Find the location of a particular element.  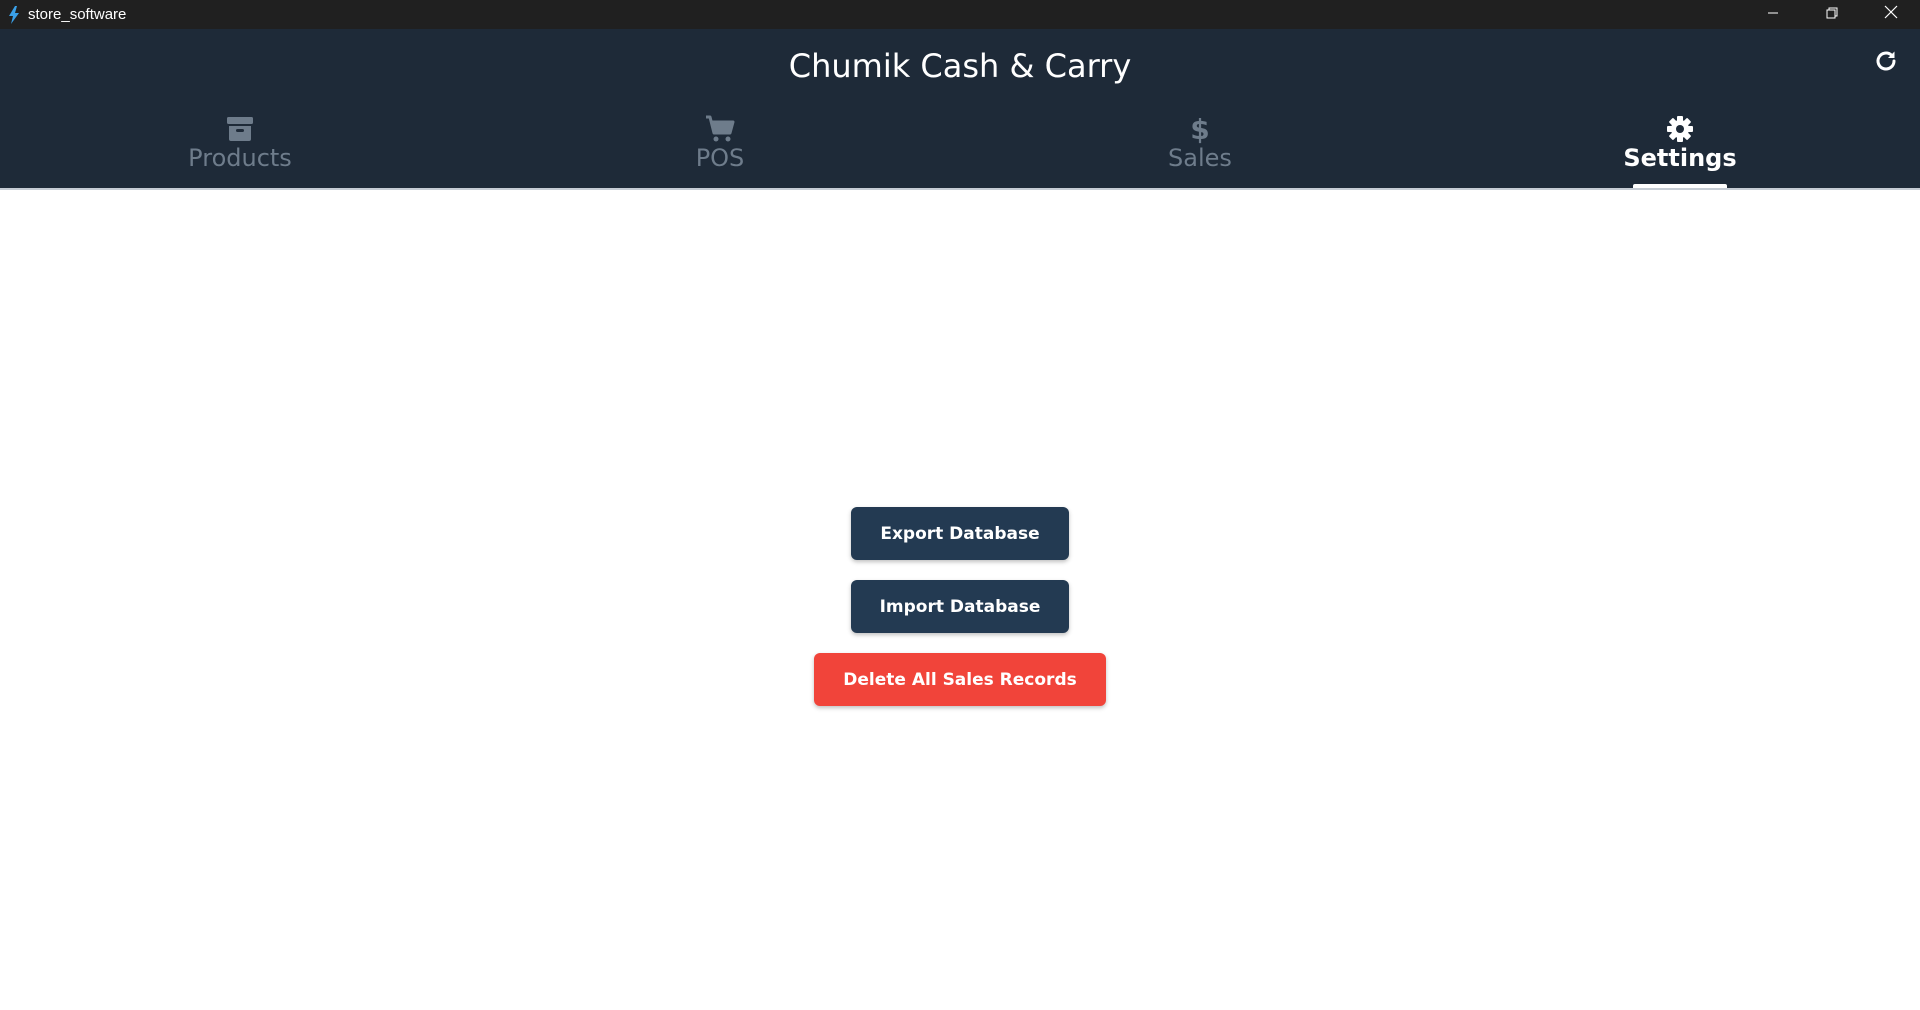

window-titlebar: store_software is located at coordinates (960, 14).